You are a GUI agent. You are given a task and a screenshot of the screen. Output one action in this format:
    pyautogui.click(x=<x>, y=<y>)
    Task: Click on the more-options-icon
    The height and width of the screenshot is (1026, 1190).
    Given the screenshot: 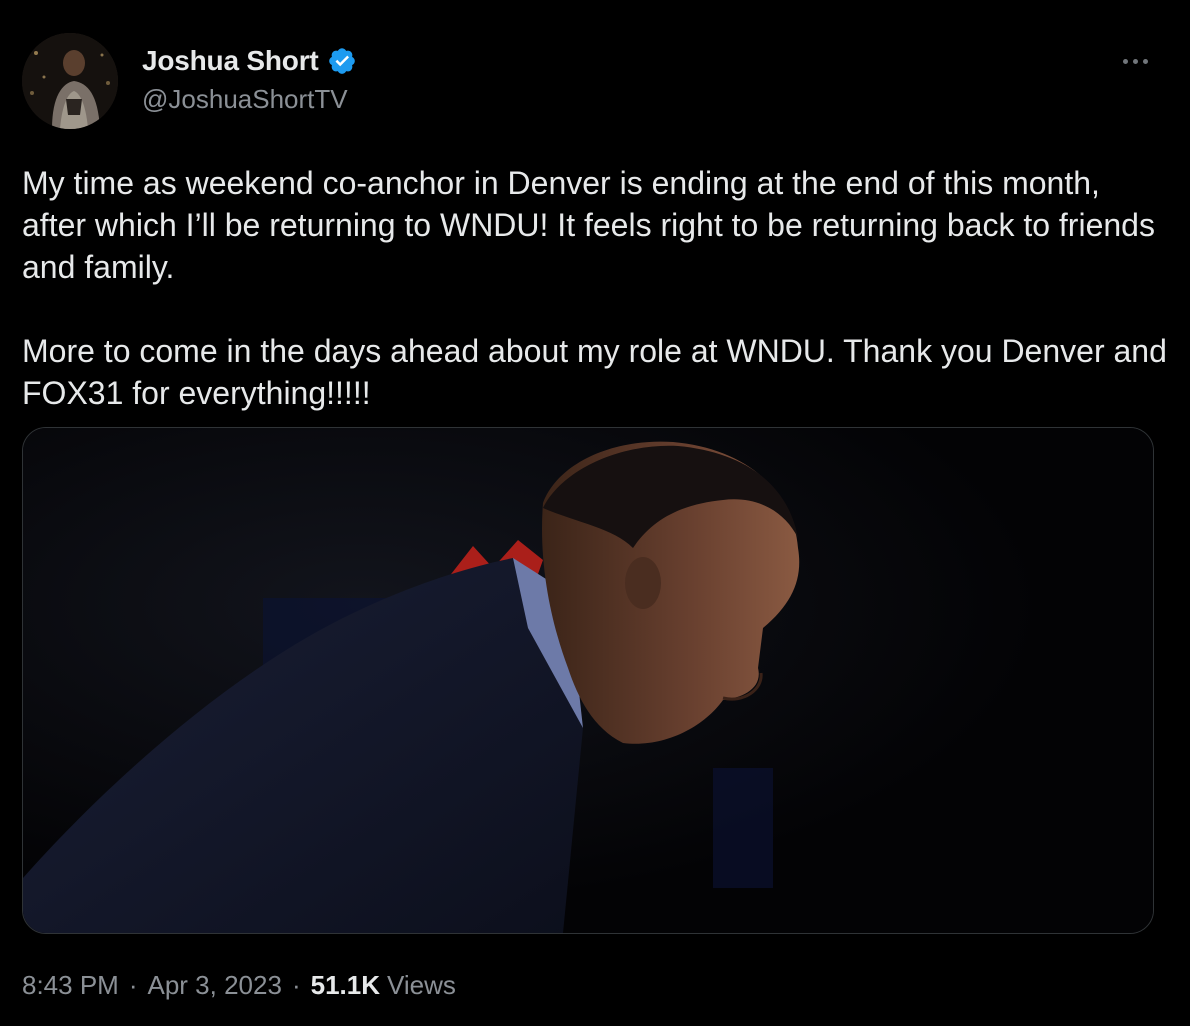 What is the action you would take?
    pyautogui.click(x=1135, y=61)
    